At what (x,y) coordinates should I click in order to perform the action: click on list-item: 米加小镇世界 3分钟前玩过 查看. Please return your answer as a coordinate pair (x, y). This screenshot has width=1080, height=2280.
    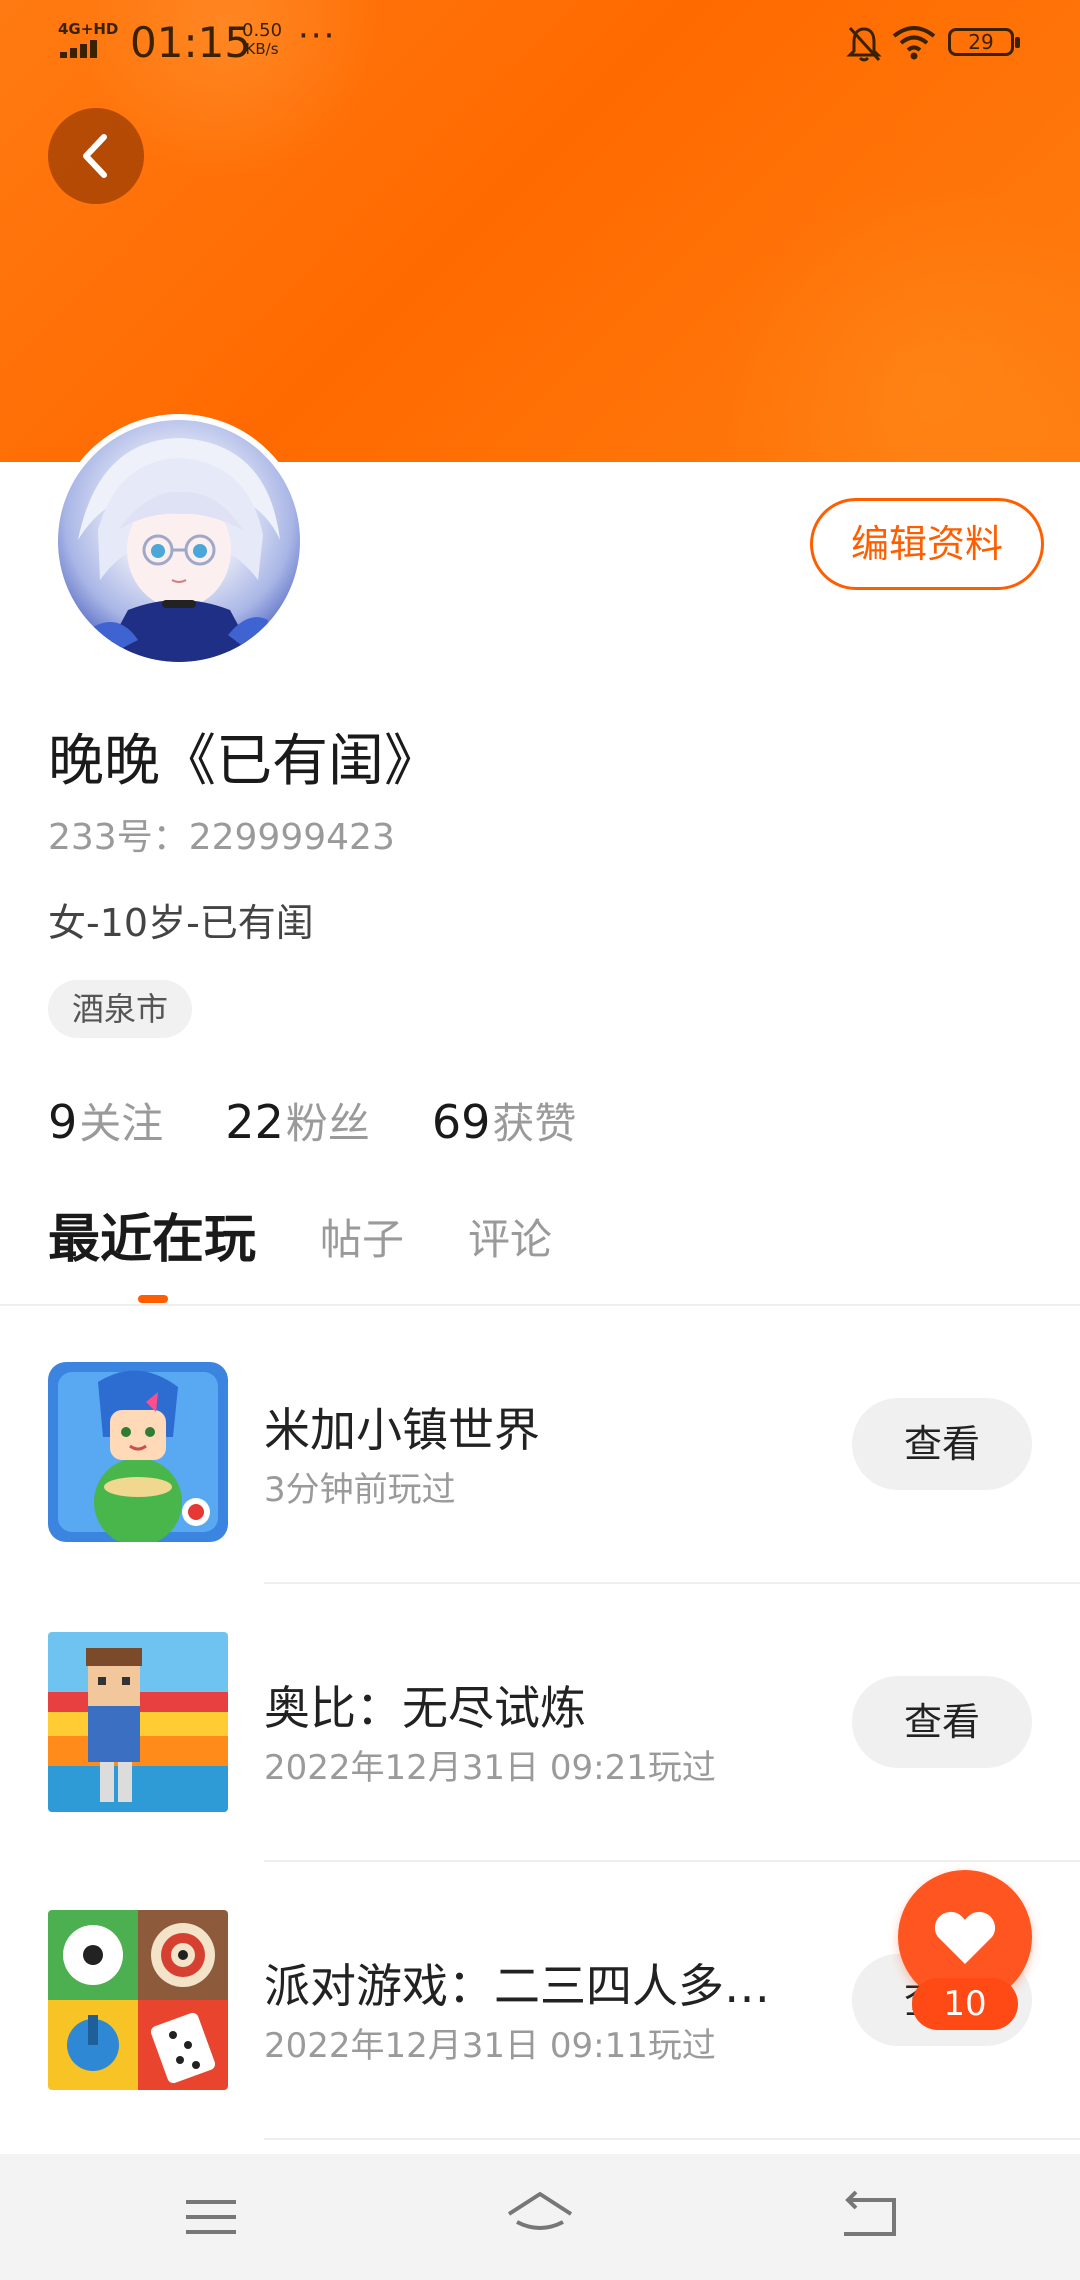
    Looking at the image, I should click on (540, 1445).